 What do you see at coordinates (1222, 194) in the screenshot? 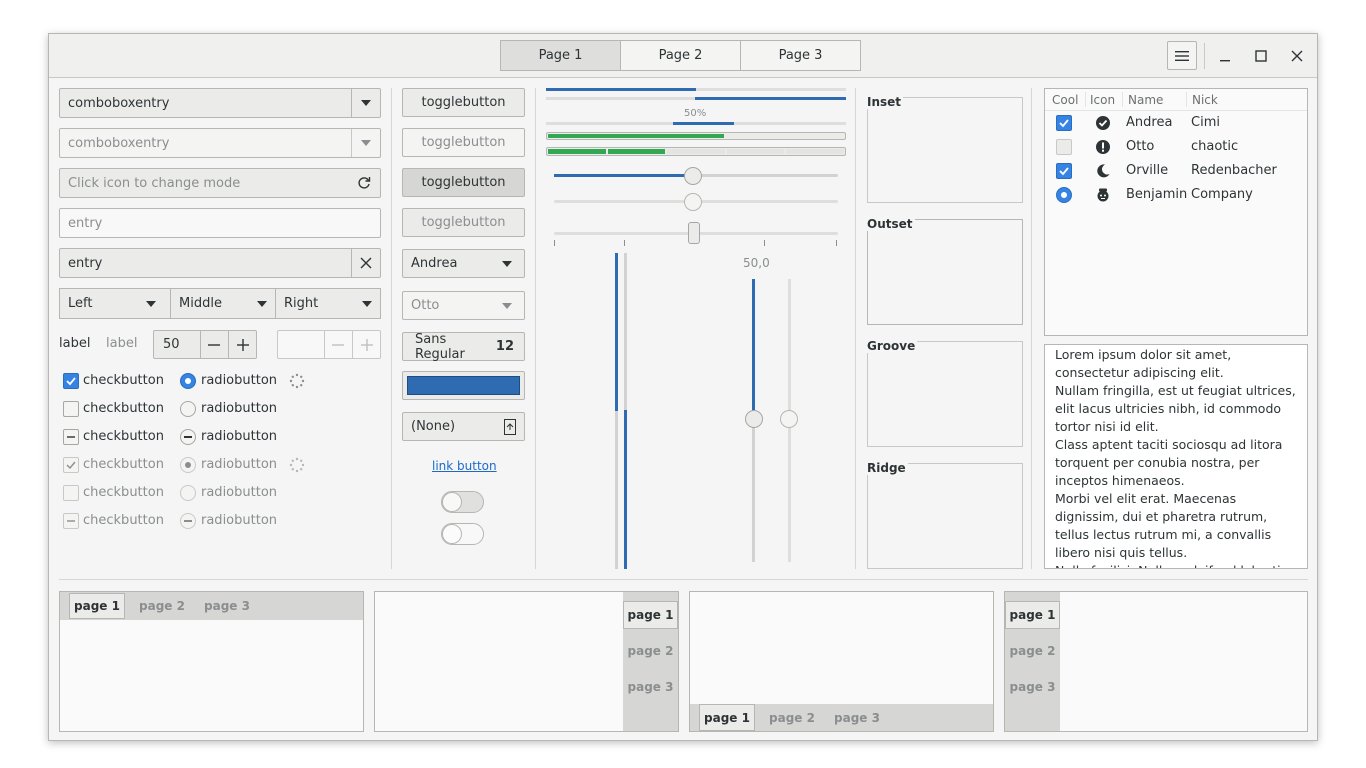
I see `tree-cell-nick: Company` at bounding box center [1222, 194].